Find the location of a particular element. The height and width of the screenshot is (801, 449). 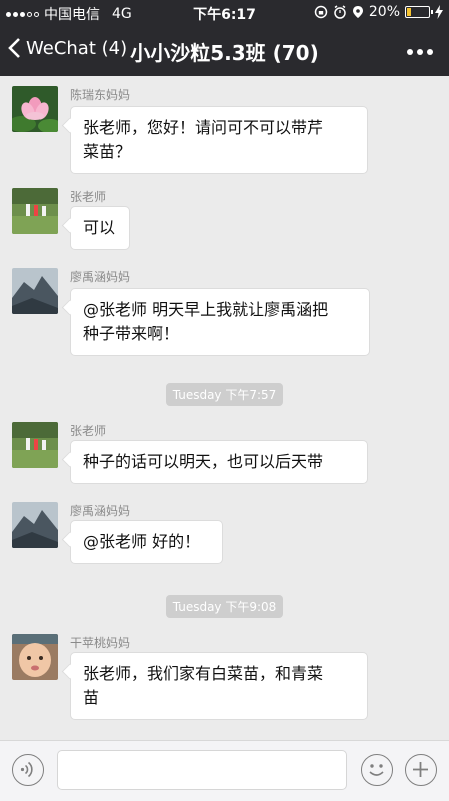

timestamp-label: Tuesday 下午9:08 is located at coordinates (224, 606).